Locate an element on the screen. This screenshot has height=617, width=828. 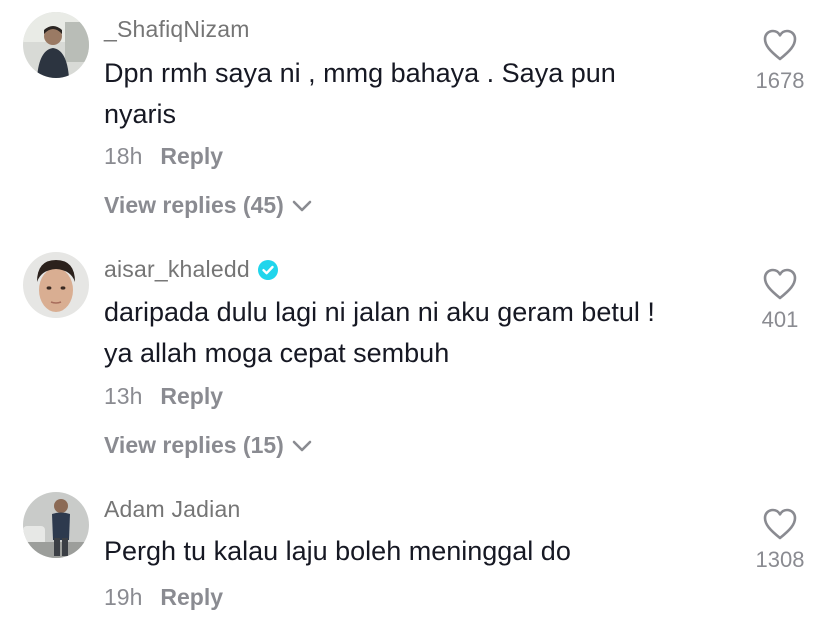
view-replies-label: View replies (15) is located at coordinates (194, 445).